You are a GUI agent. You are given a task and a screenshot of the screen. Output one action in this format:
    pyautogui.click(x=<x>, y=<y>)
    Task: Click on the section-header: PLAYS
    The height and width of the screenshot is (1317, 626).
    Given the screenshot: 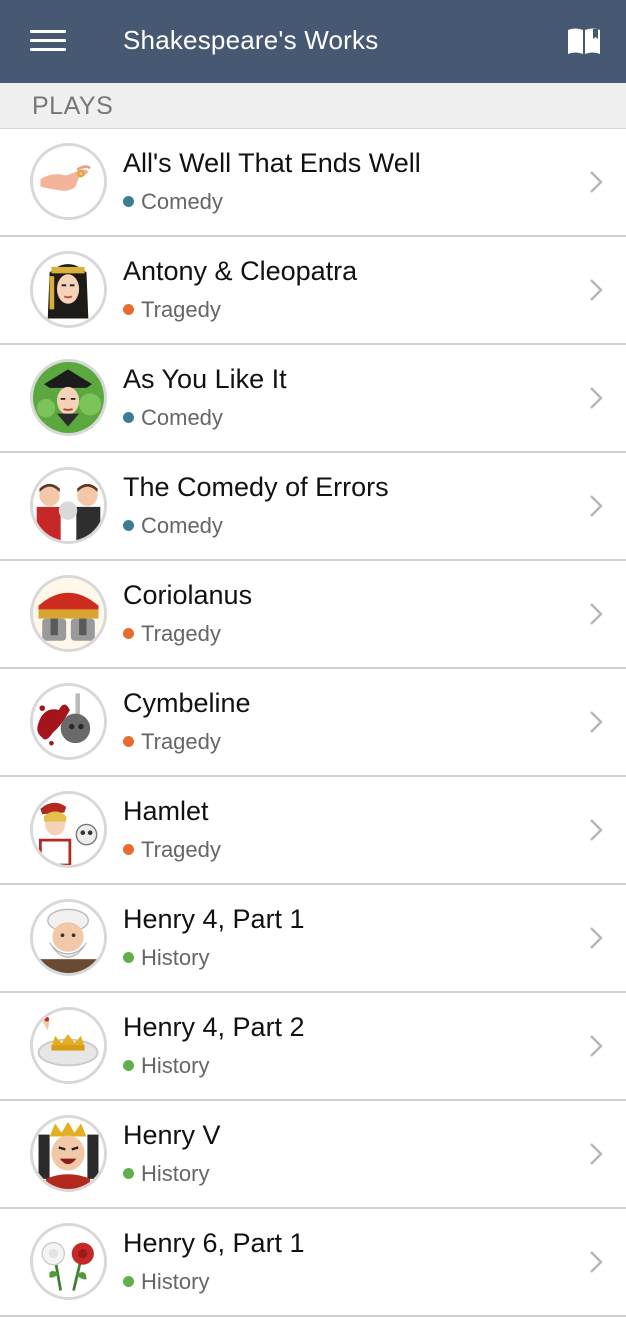 What is the action you would take?
    pyautogui.click(x=313, y=106)
    